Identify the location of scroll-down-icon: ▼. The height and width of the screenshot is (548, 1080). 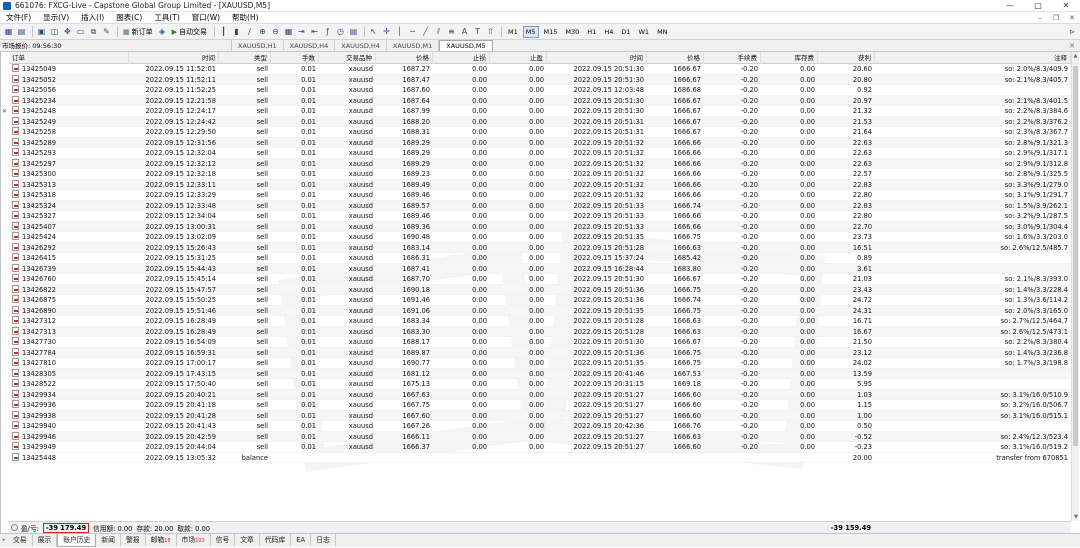
(1076, 517).